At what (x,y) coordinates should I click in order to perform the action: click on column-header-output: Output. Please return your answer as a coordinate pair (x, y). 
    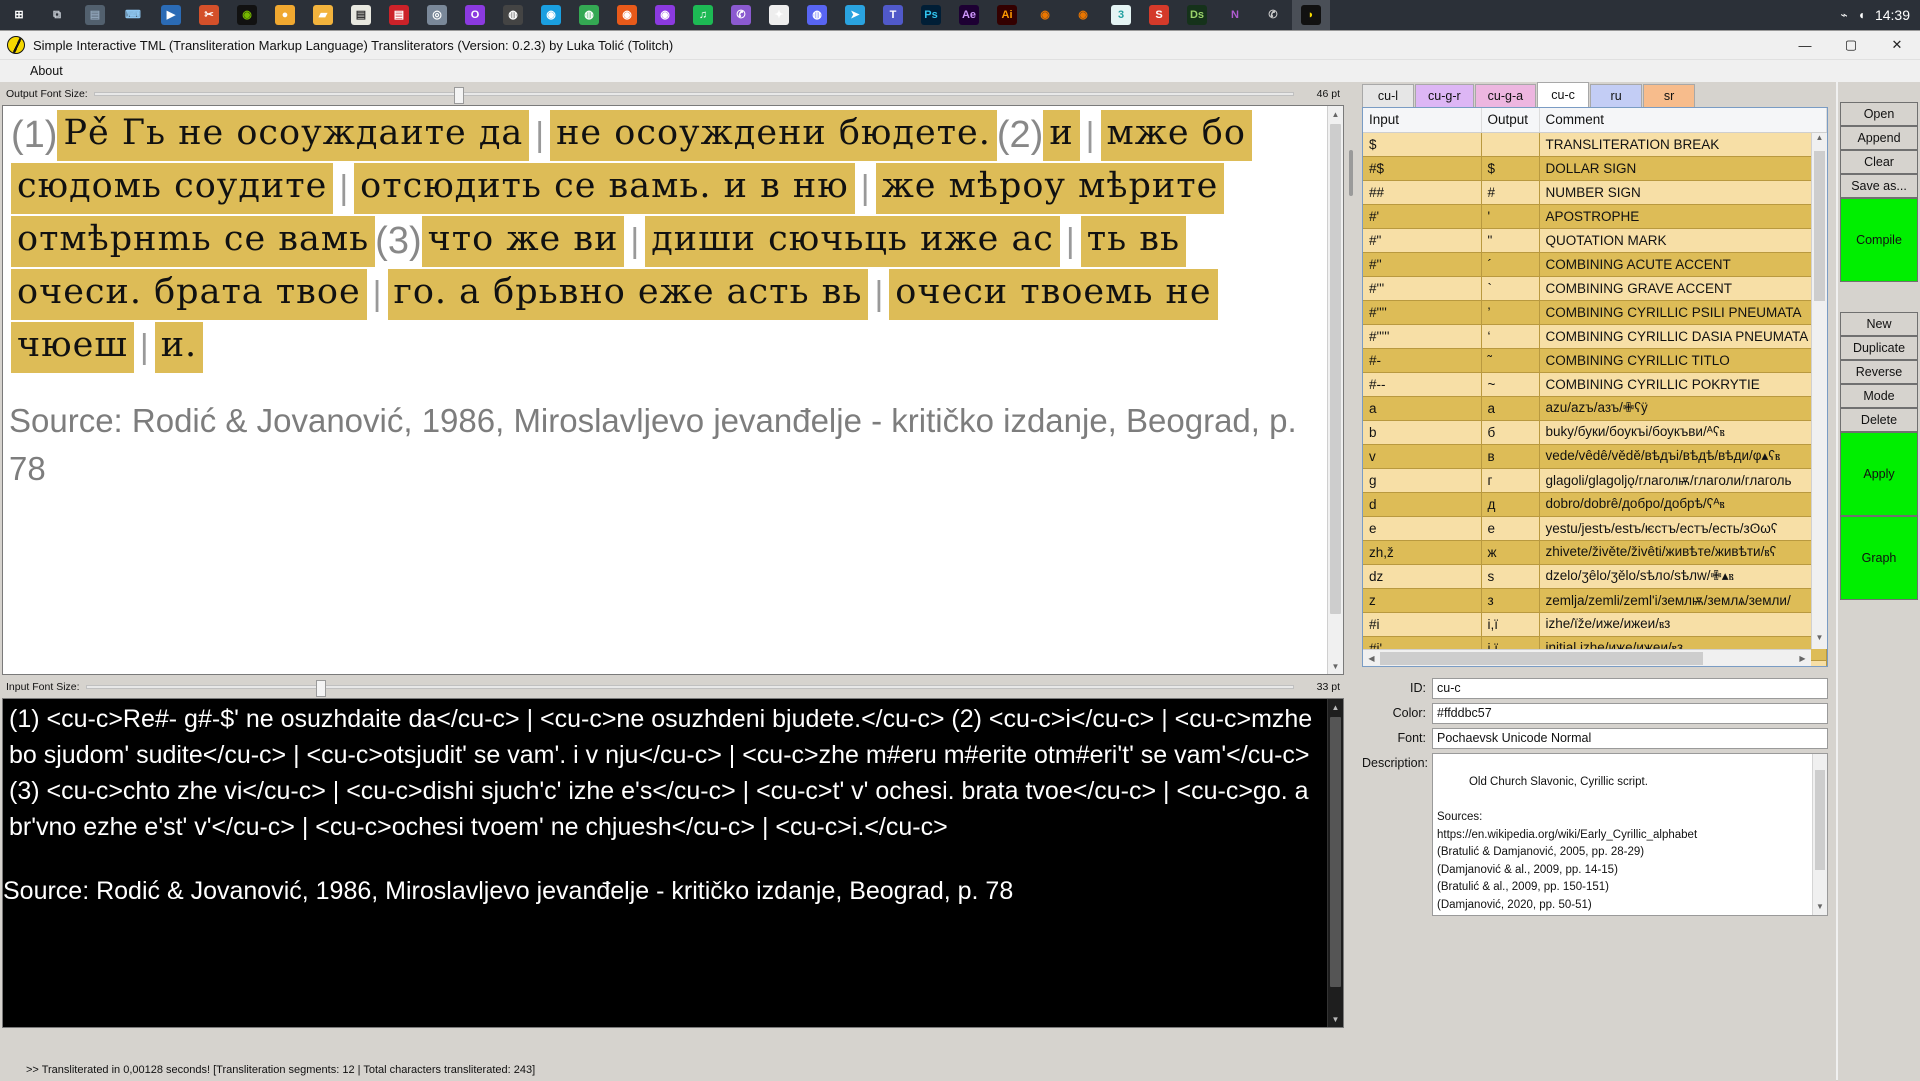
    Looking at the image, I should click on (1510, 120).